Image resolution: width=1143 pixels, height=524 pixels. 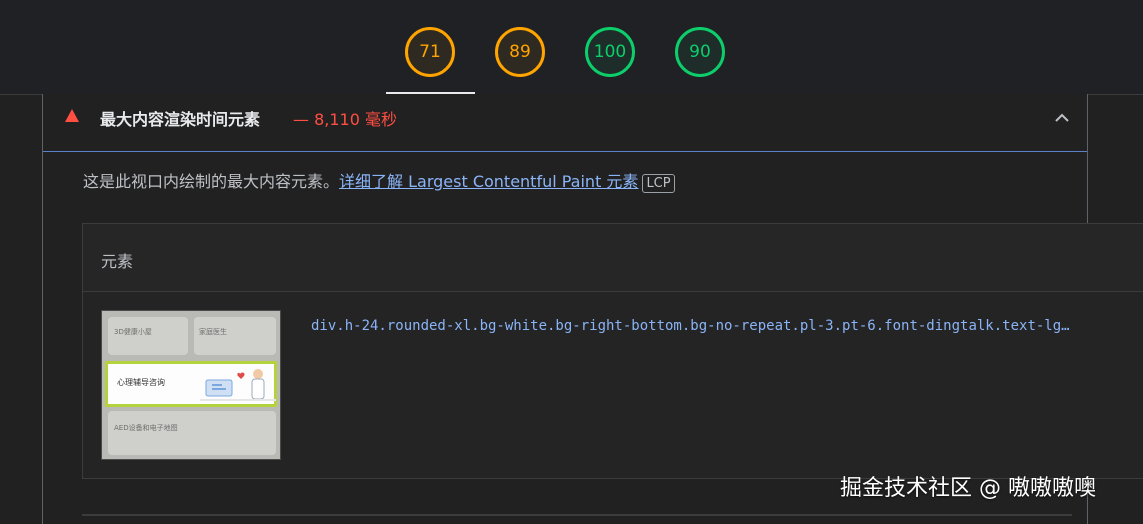 I want to click on chevron-up-icon, so click(x=1062, y=117).